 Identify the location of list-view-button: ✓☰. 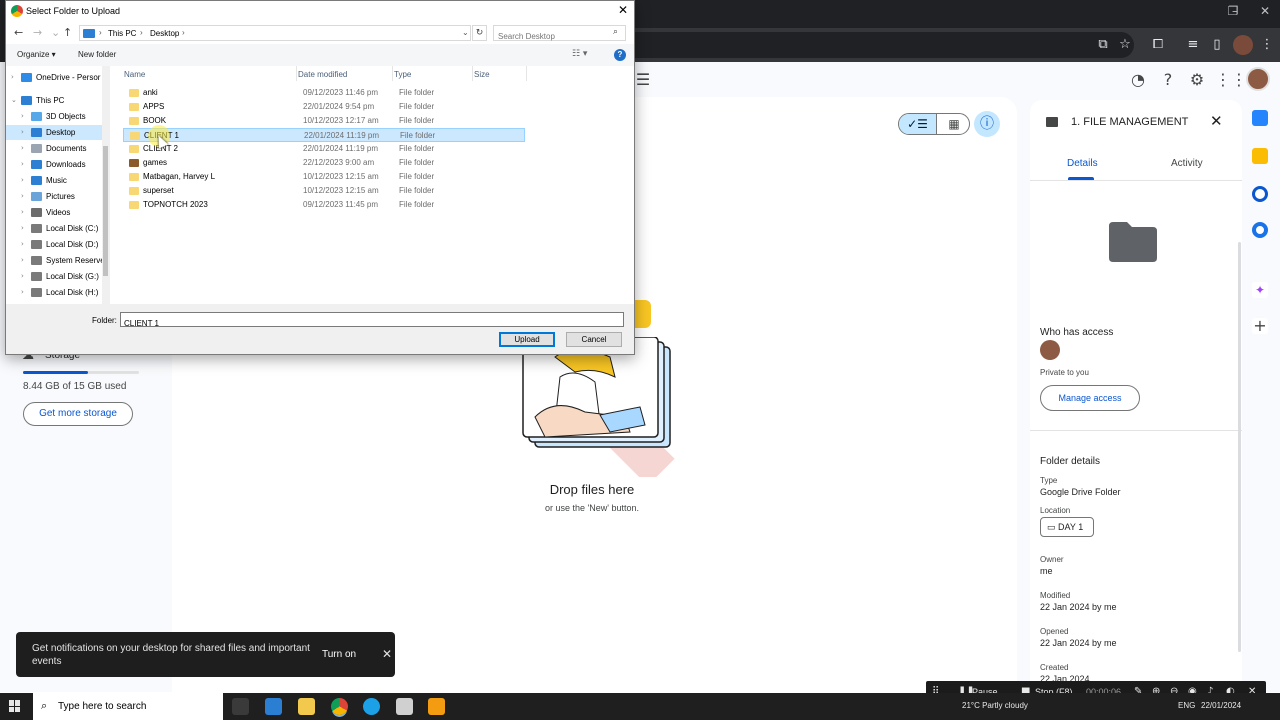
(917, 124).